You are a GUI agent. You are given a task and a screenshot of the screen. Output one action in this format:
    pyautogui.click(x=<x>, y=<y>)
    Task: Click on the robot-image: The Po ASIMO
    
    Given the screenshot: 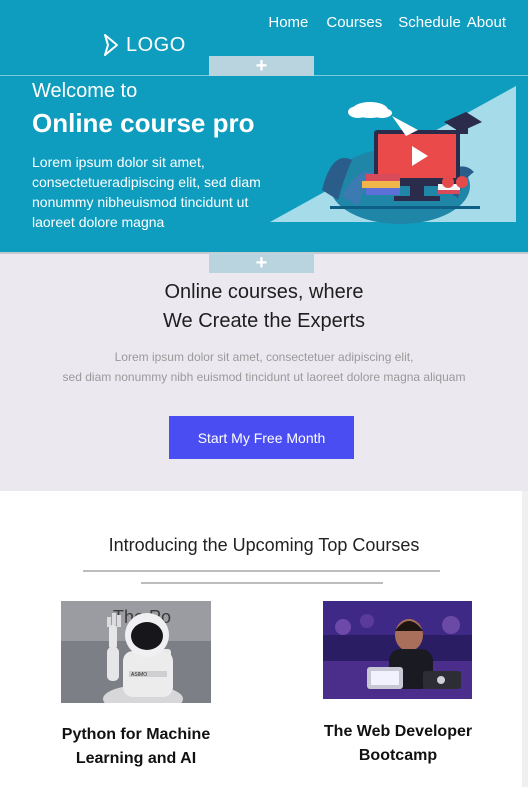 What is the action you would take?
    pyautogui.click(x=136, y=652)
    